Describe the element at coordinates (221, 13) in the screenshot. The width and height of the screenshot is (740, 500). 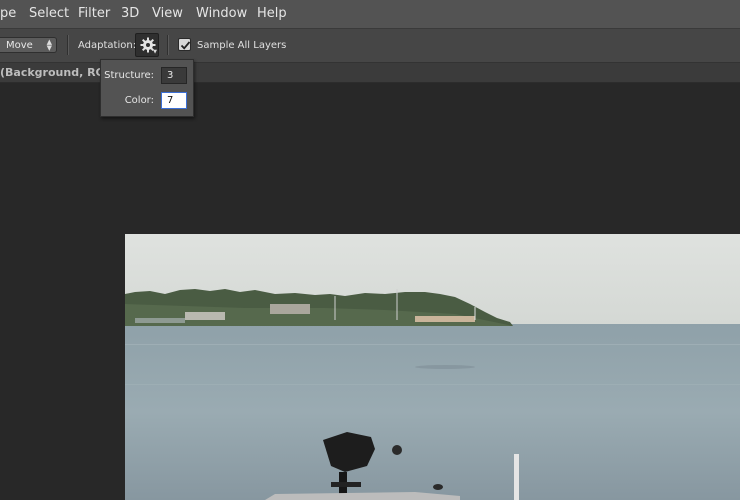
I see `menu-window: Window` at that location.